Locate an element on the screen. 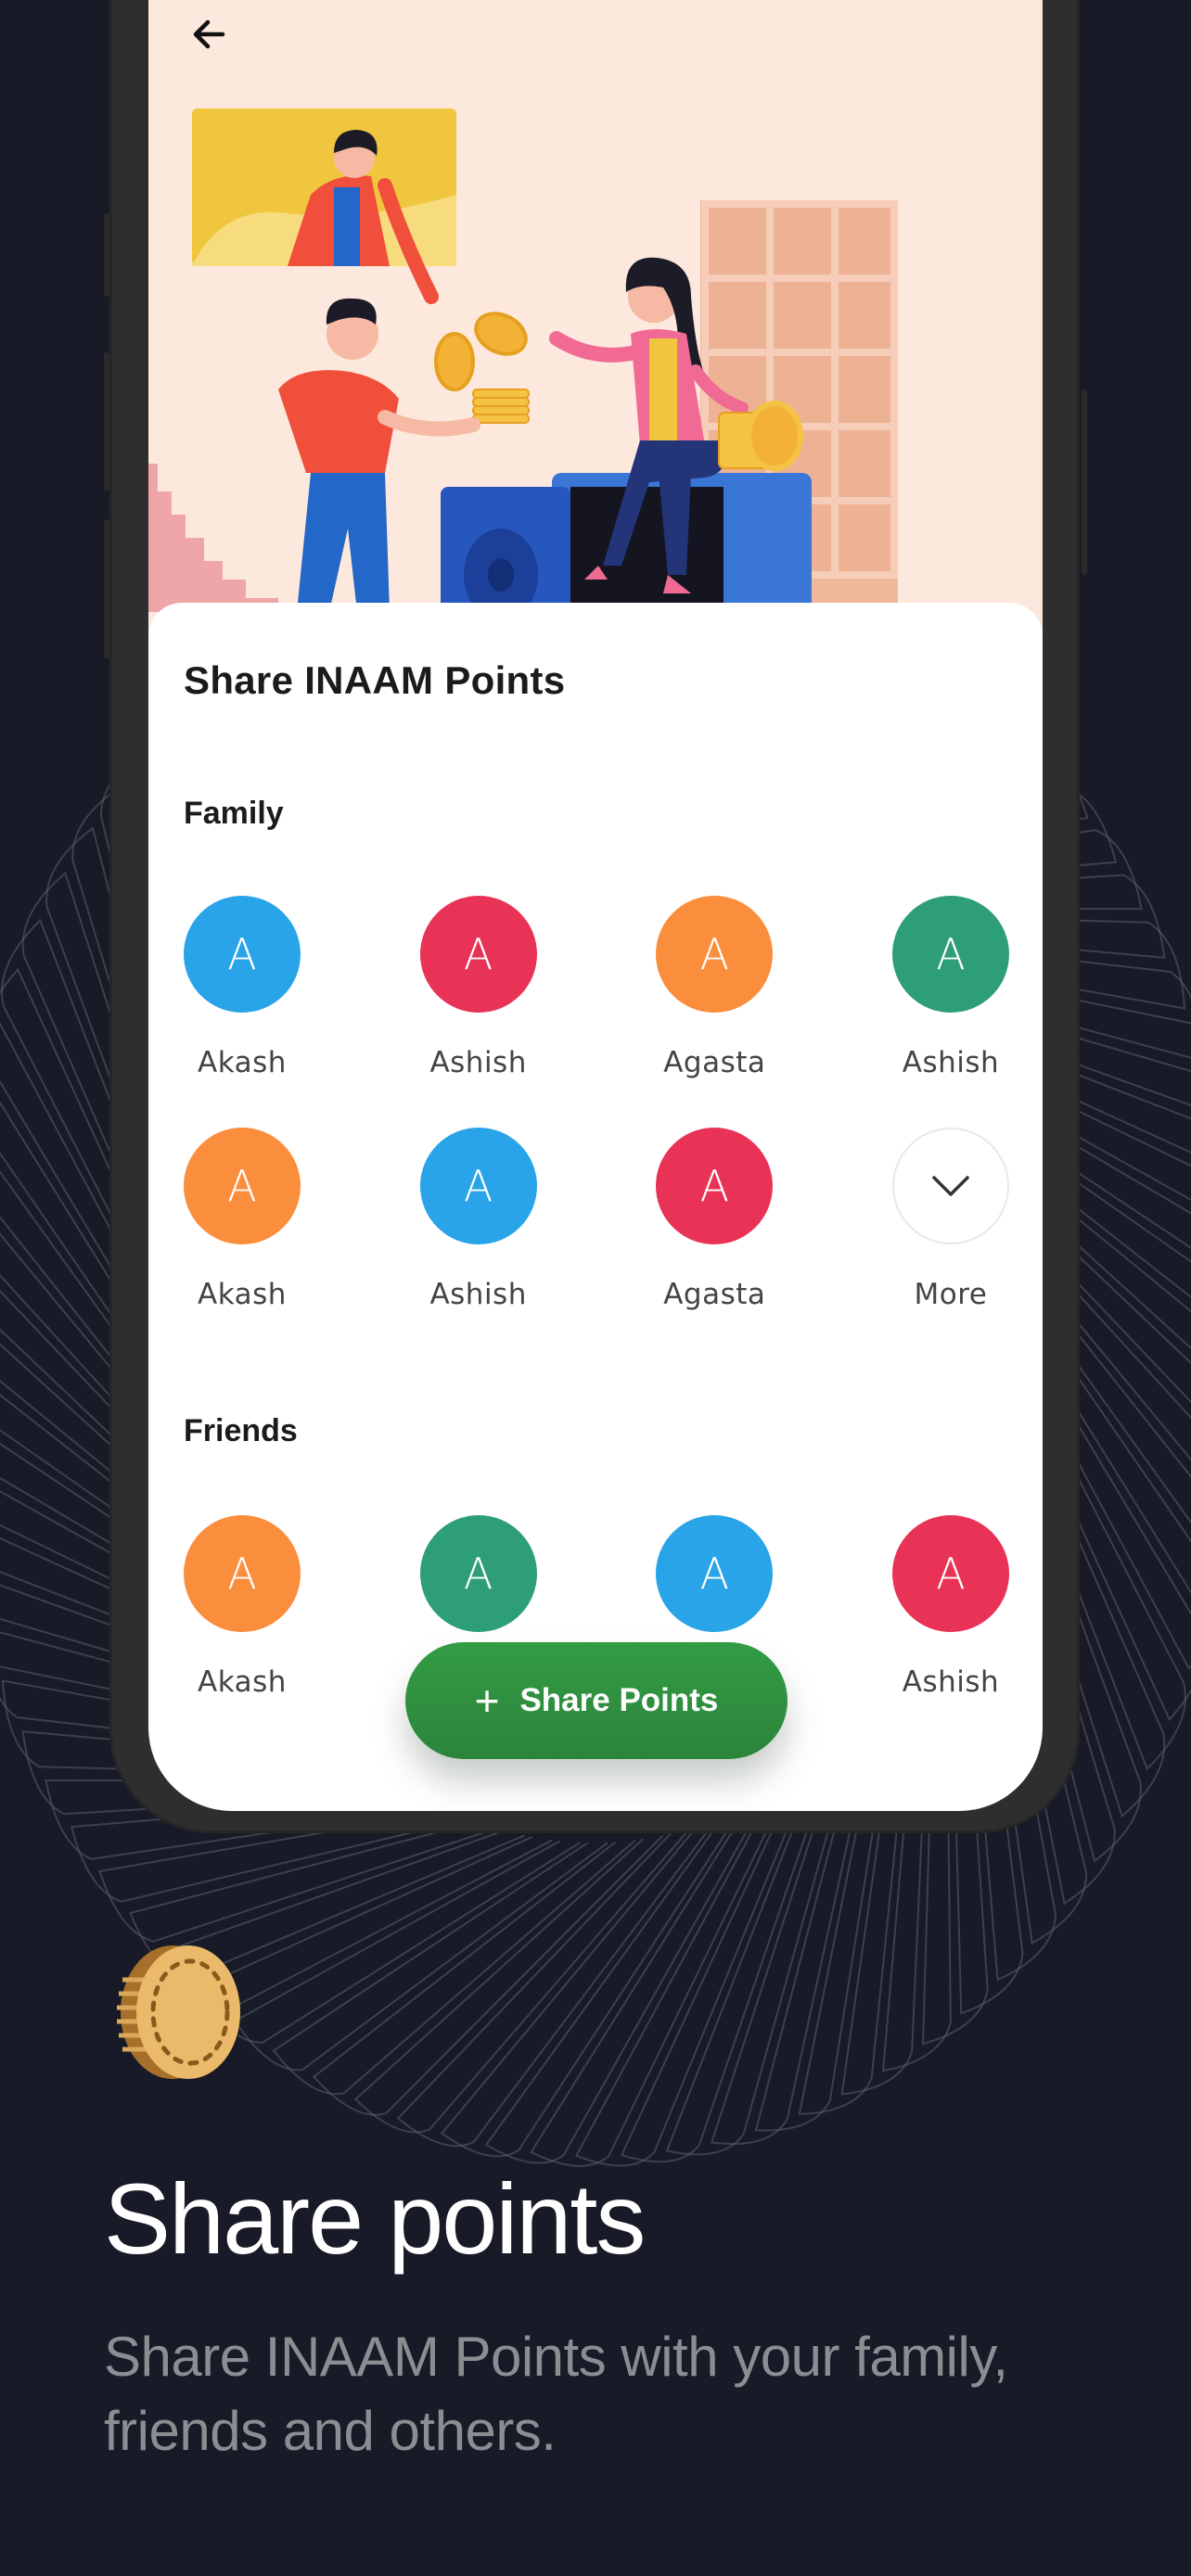 Image resolution: width=1191 pixels, height=2576 pixels. phone-power-button is located at coordinates (1084, 482).